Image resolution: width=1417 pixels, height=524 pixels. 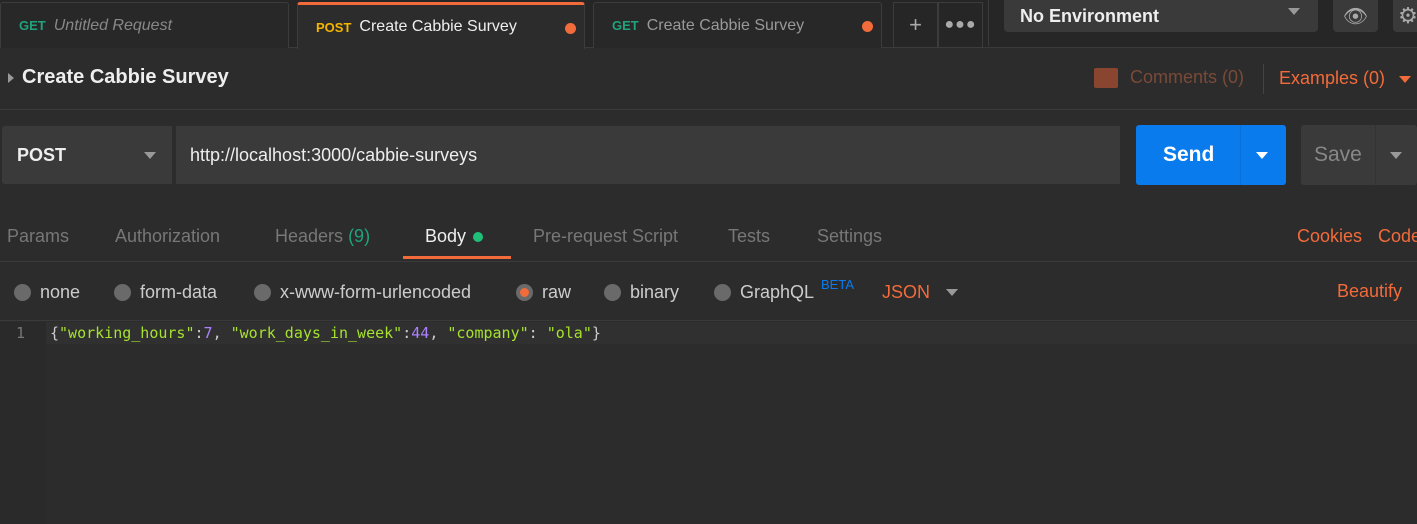 What do you see at coordinates (87, 155) in the screenshot?
I see `method-select: POST` at bounding box center [87, 155].